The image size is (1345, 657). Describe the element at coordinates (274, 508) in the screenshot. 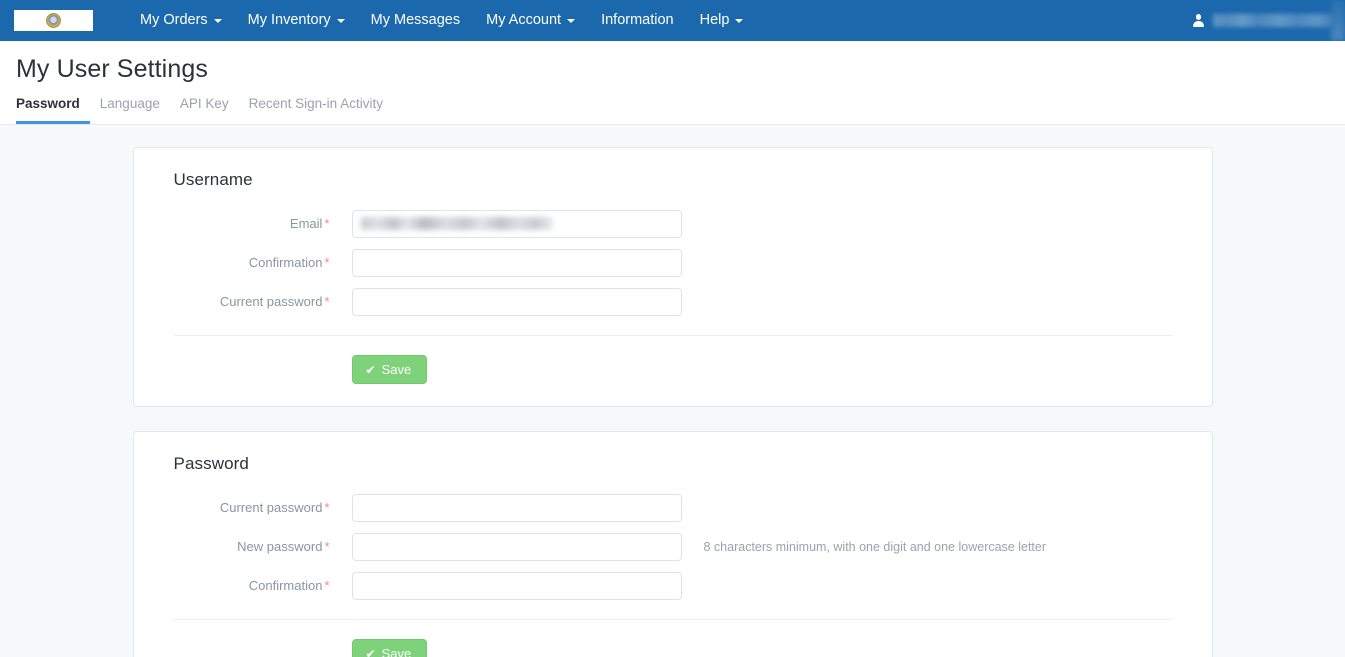

I see `current-password-label: Current password *` at that location.